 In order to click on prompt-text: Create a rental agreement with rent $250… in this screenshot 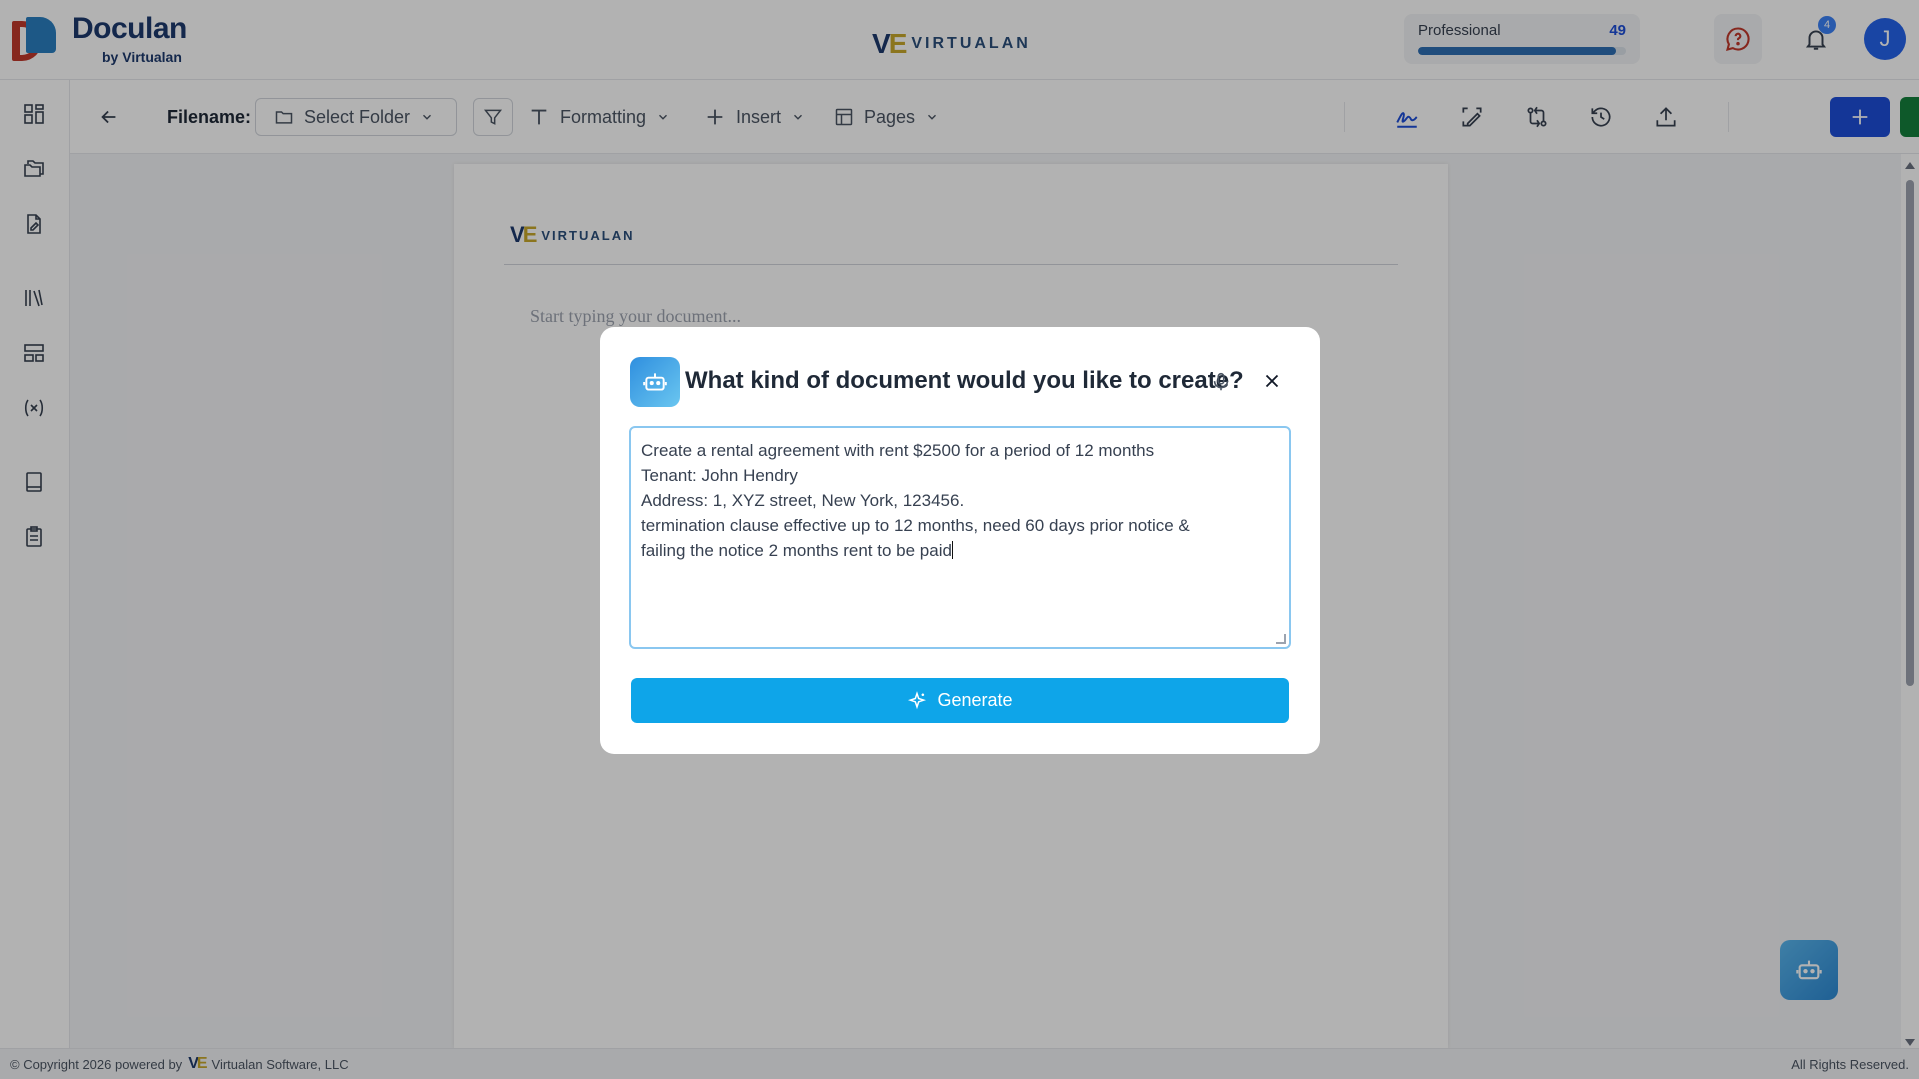, I will do `click(915, 500)`.